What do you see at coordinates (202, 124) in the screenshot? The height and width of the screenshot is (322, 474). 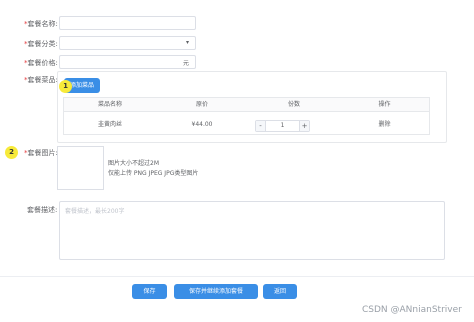 I see `dish-price-cell: ¥44.00` at bounding box center [202, 124].